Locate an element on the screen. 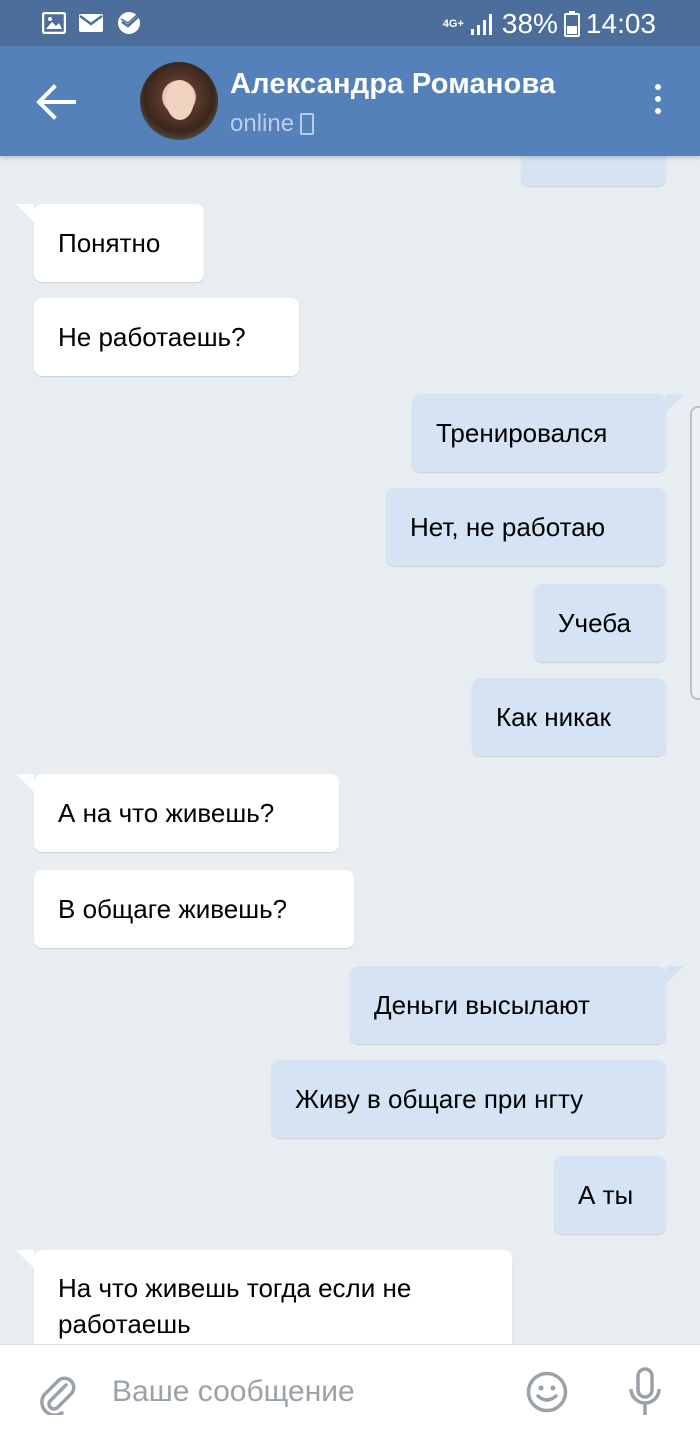 The width and height of the screenshot is (700, 1439). message-bubble: Учеба is located at coordinates (600, 623).